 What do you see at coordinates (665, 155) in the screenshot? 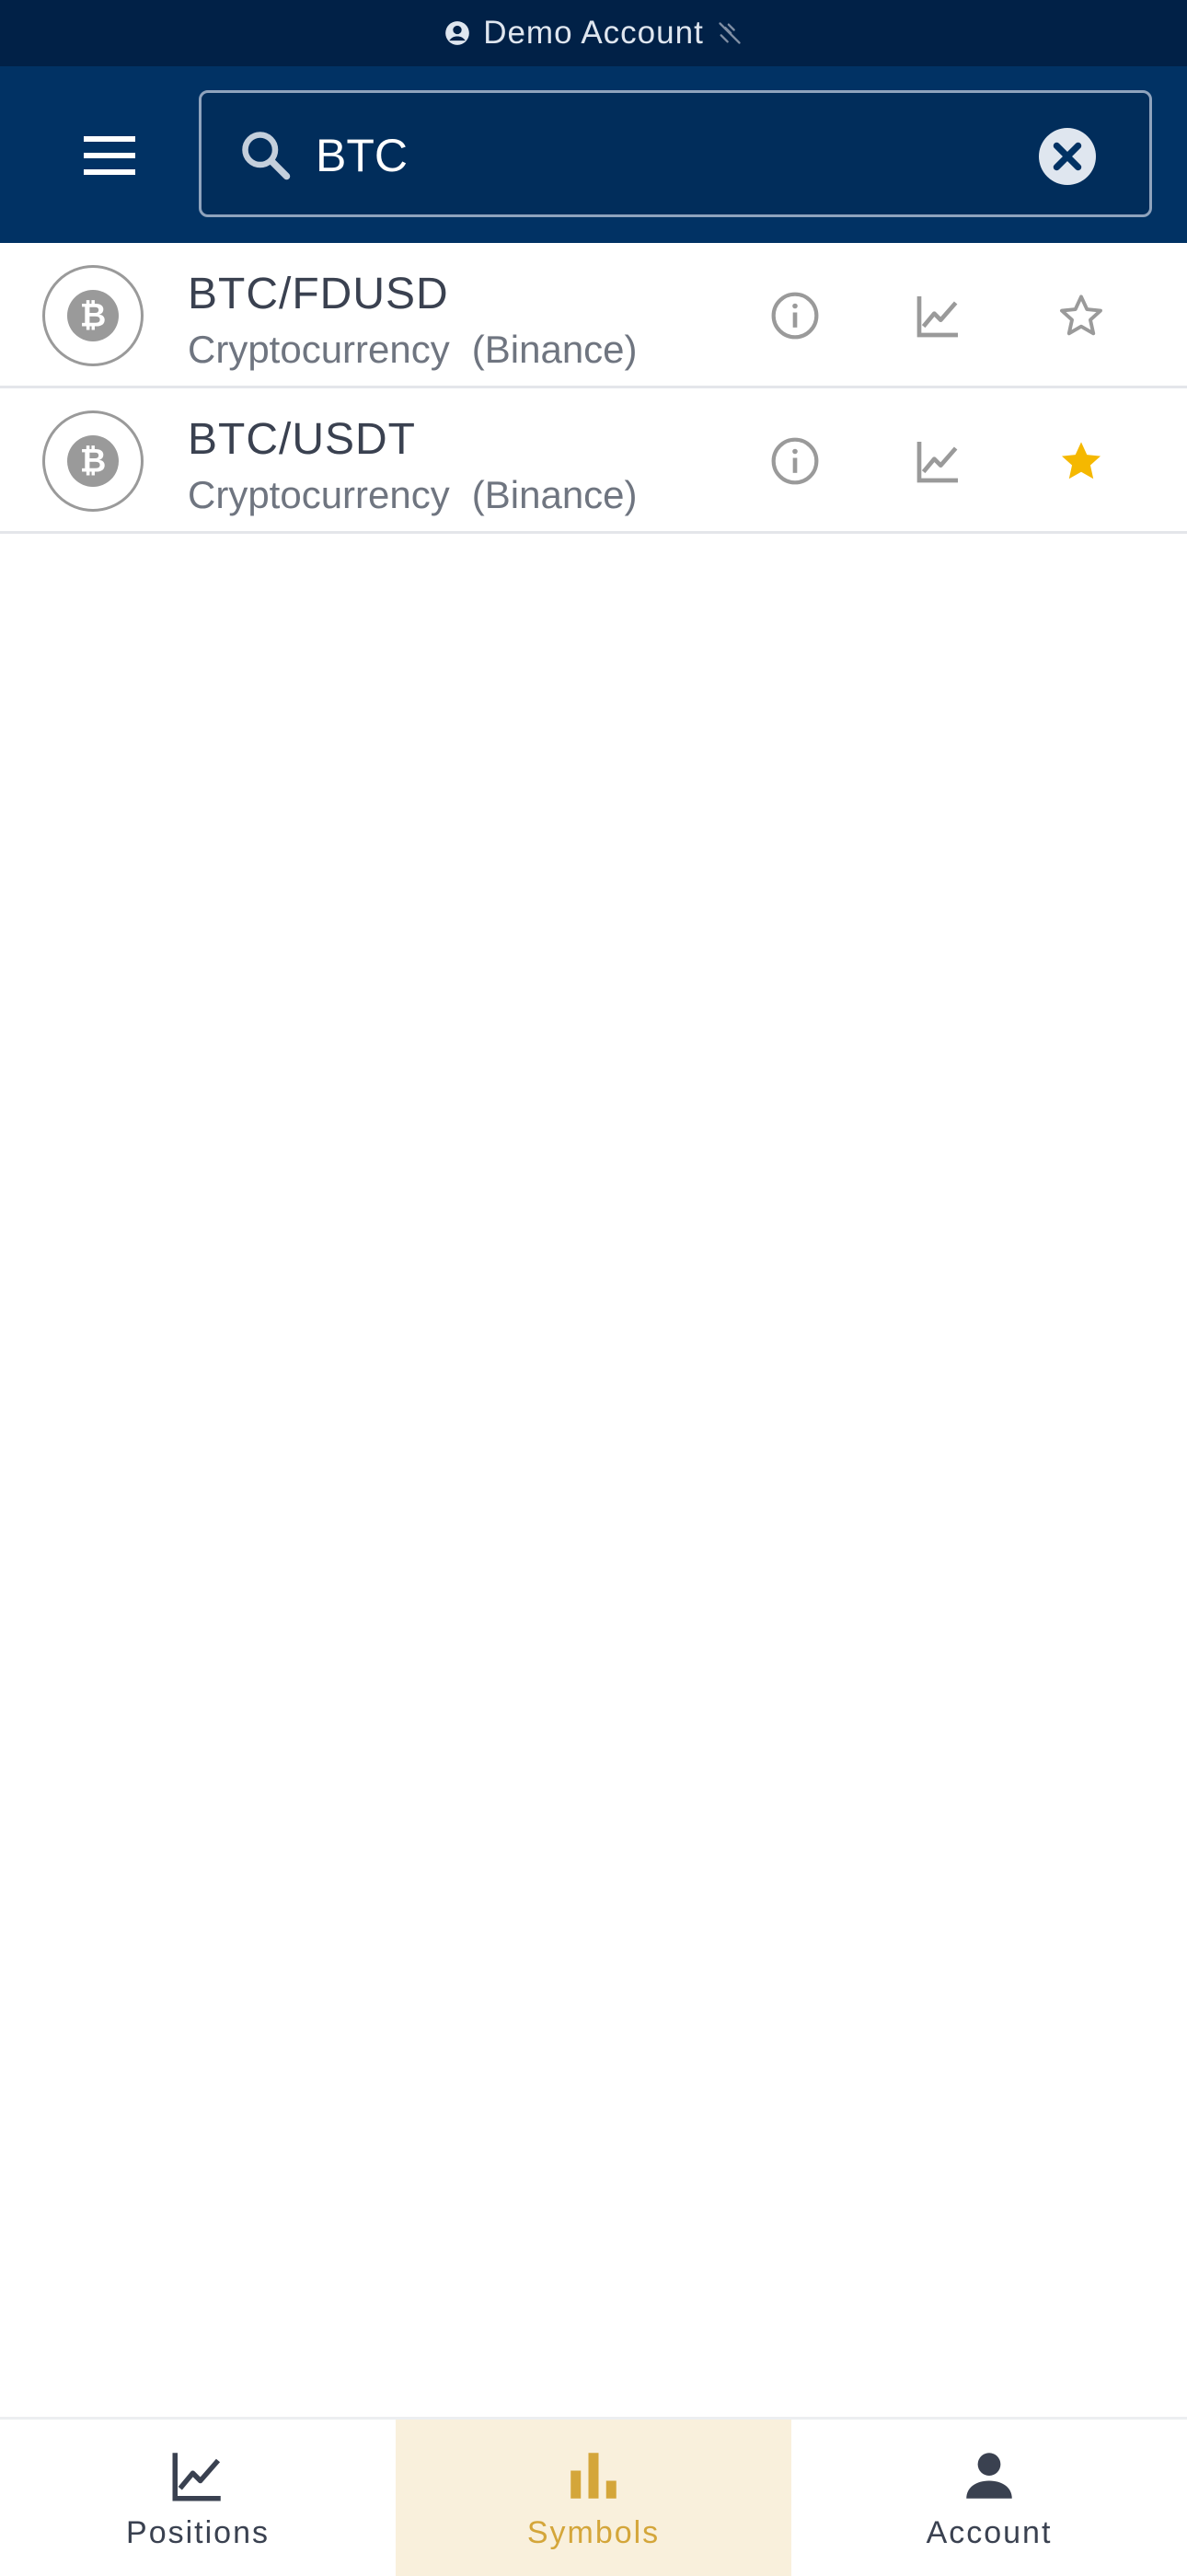
I see `search-input` at bounding box center [665, 155].